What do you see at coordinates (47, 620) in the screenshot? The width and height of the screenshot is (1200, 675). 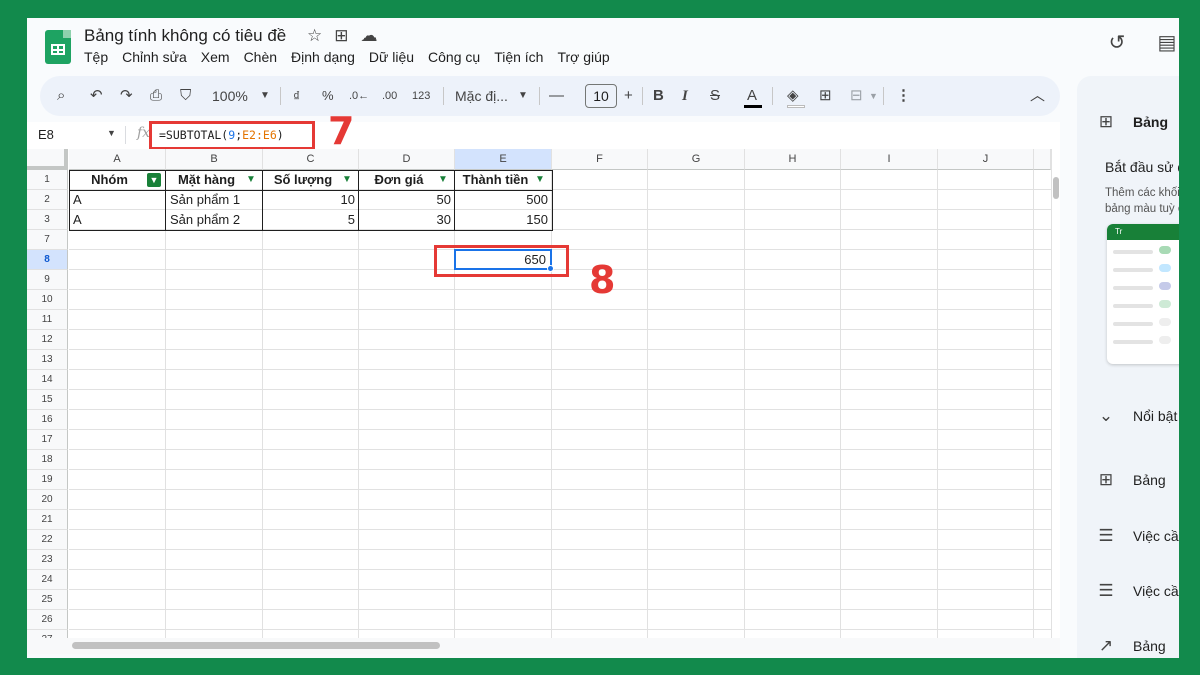 I see `row-header: 26` at bounding box center [47, 620].